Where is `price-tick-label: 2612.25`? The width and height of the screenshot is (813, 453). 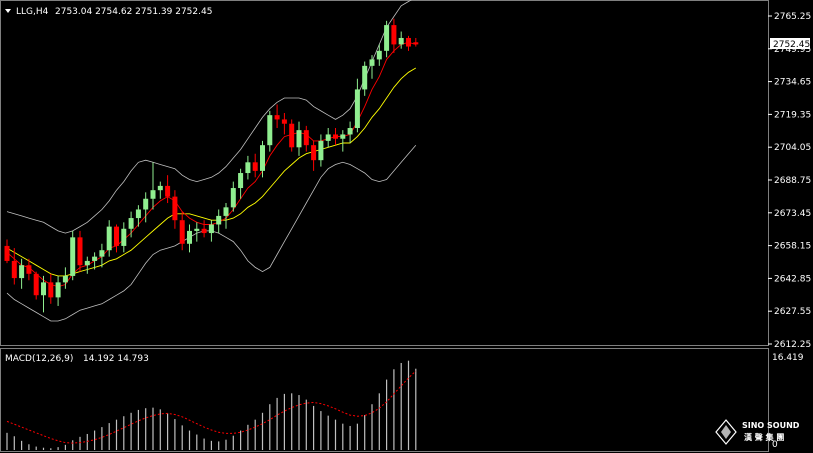 price-tick-label: 2612.25 is located at coordinates (792, 345).